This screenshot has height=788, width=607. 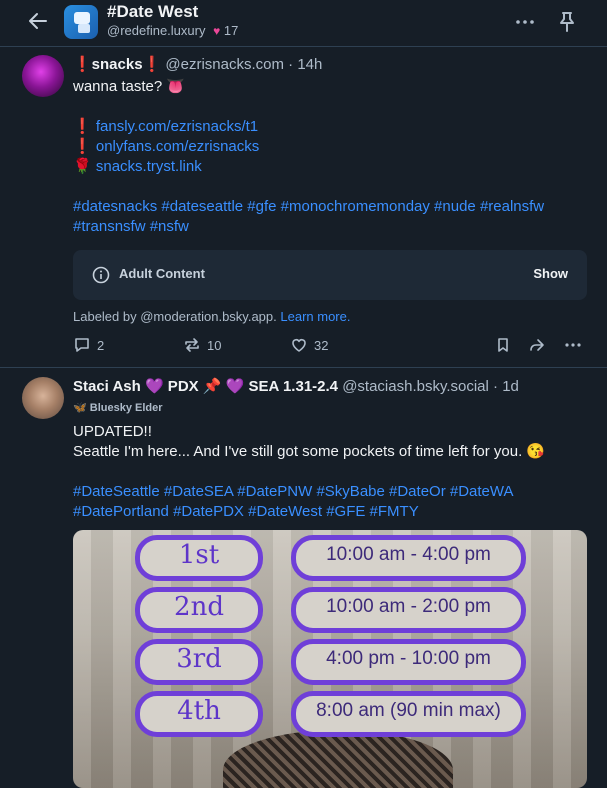 I want to click on bookmark-button, so click(x=503, y=345).